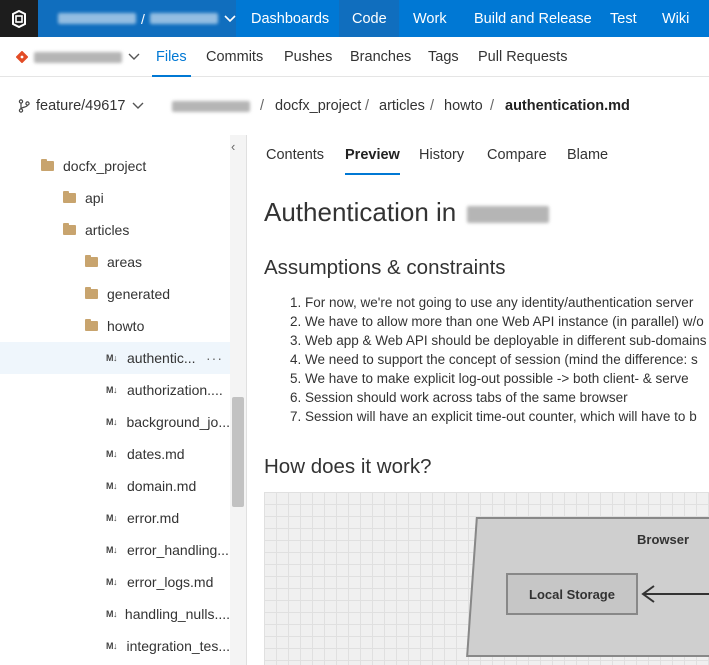 The image size is (709, 665). I want to click on tree-scrollbar-thumb, so click(238, 452).